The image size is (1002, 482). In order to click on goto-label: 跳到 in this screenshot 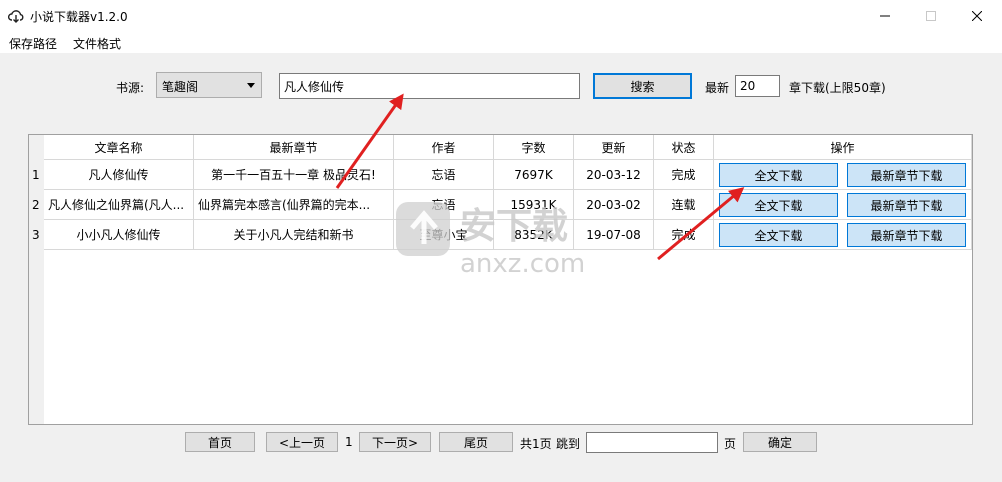, I will do `click(568, 444)`.